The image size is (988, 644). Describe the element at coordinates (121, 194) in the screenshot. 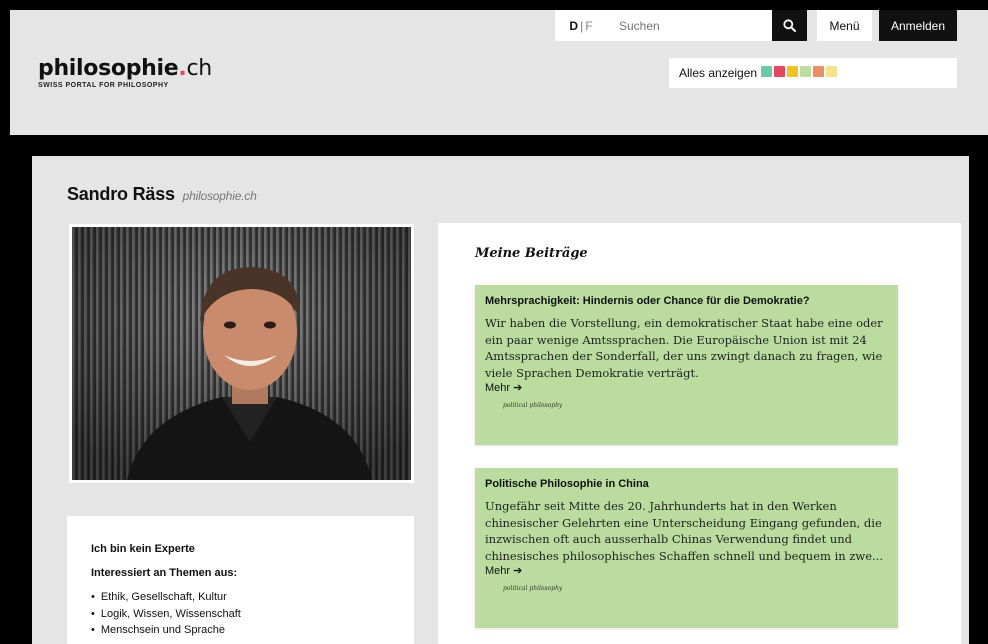

I see `profile-name: Sandro Räss` at that location.